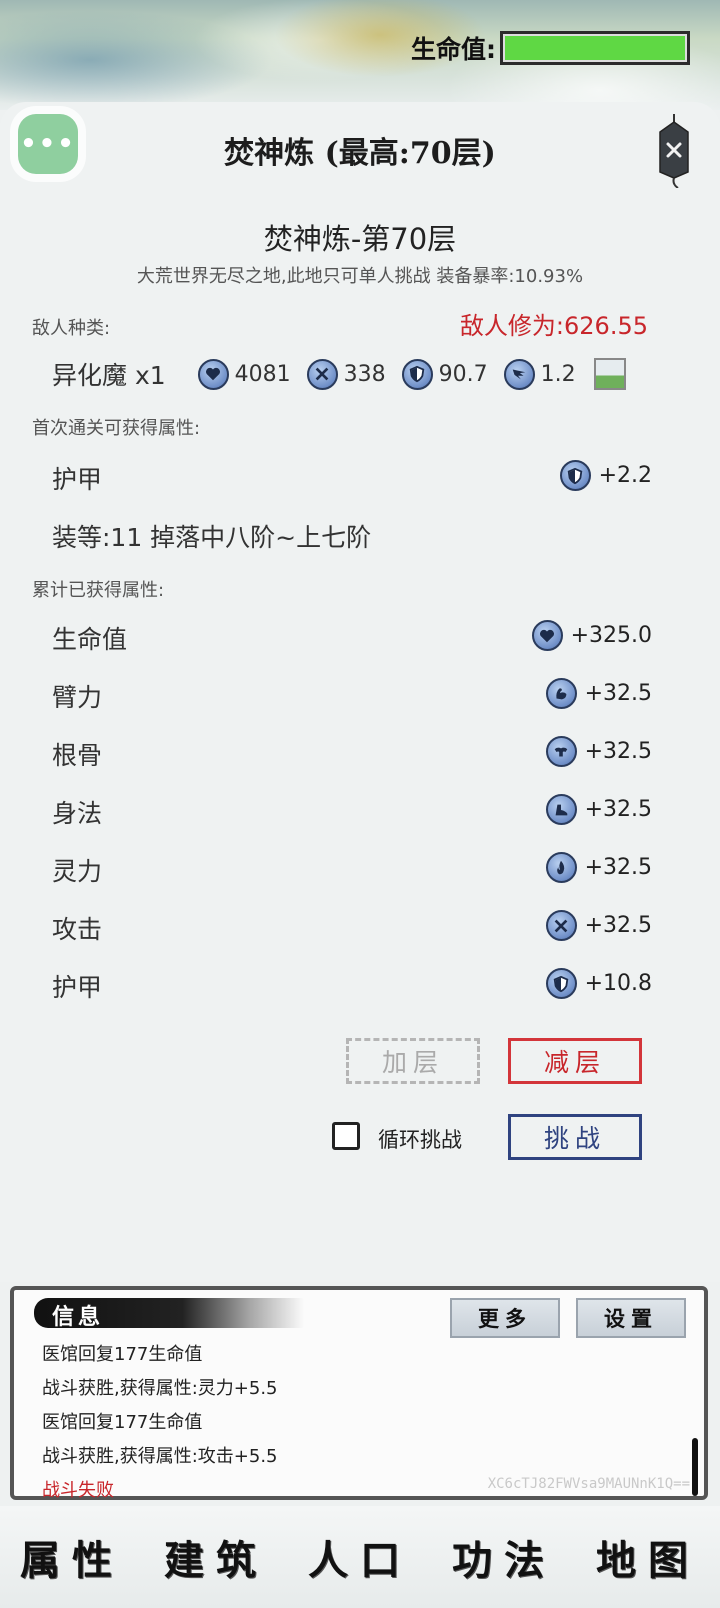 The image size is (720, 1608). Describe the element at coordinates (553, 326) in the screenshot. I see `enemy-power: 敌人修为:626.55` at that location.